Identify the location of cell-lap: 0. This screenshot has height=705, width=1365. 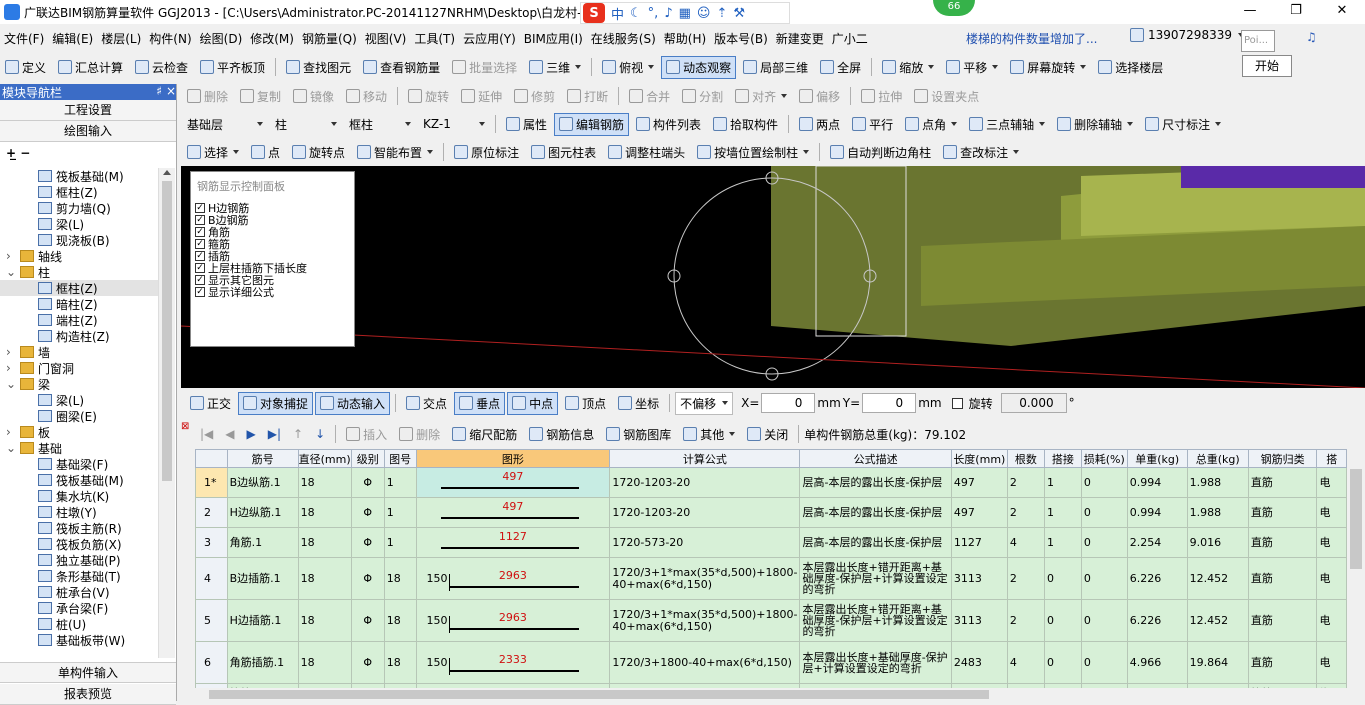
(1062, 578).